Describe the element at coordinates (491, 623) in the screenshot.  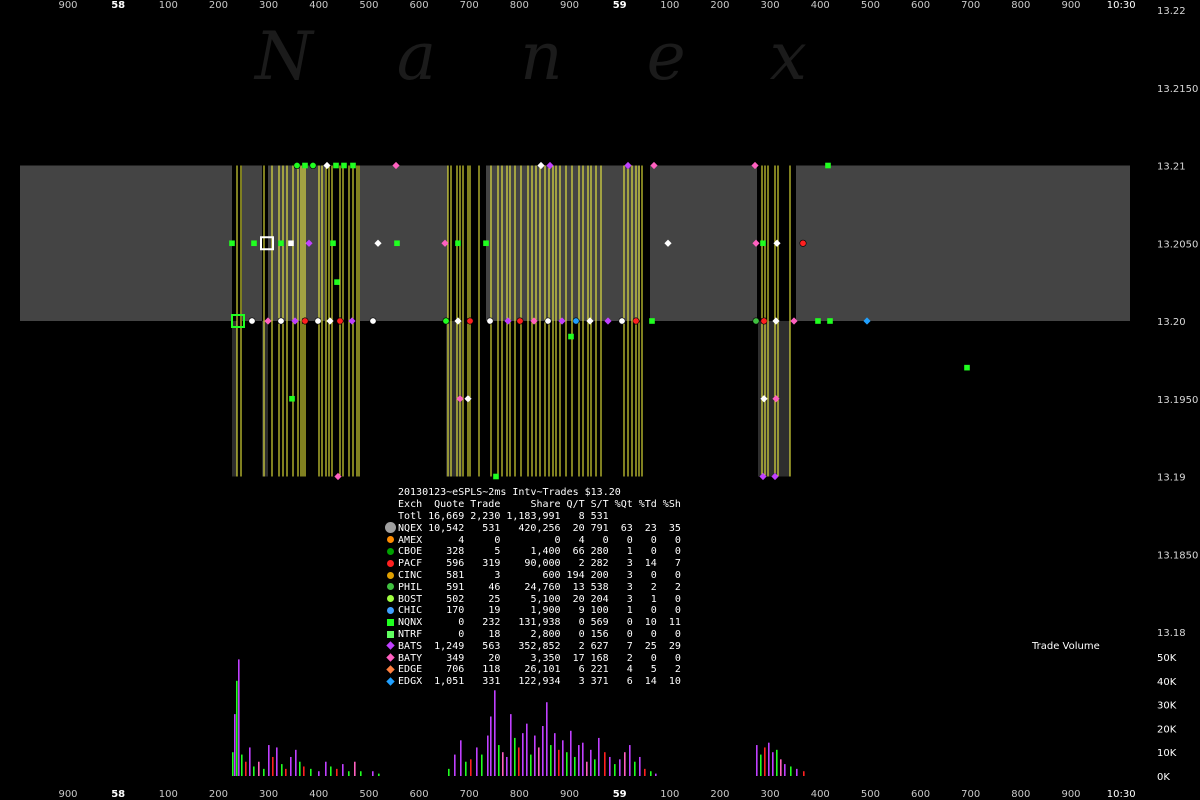
I see `stat-value: 232` at that location.